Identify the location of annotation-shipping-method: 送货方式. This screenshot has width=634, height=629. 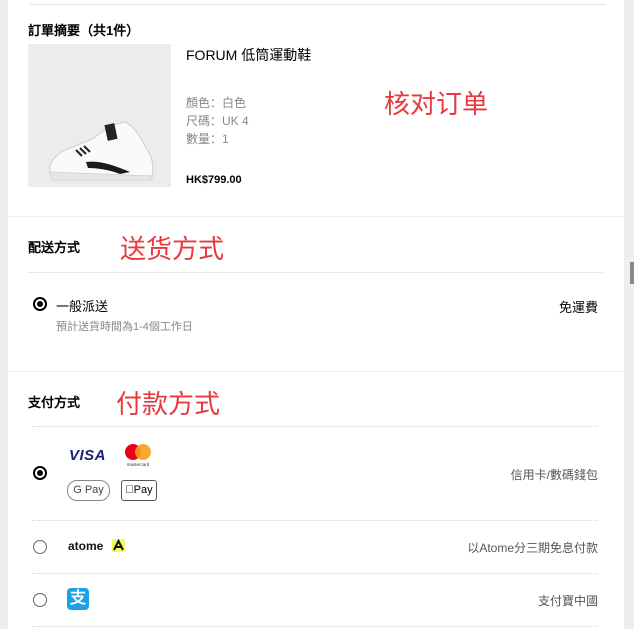
(172, 250).